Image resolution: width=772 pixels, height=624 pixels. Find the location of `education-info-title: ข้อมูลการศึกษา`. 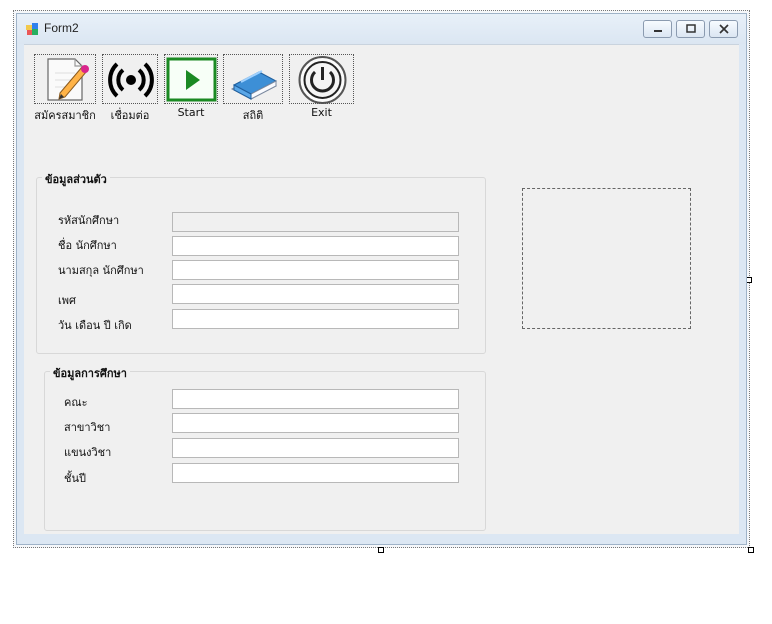

education-info-title: ข้อมูลการศึกษา is located at coordinates (90, 373).